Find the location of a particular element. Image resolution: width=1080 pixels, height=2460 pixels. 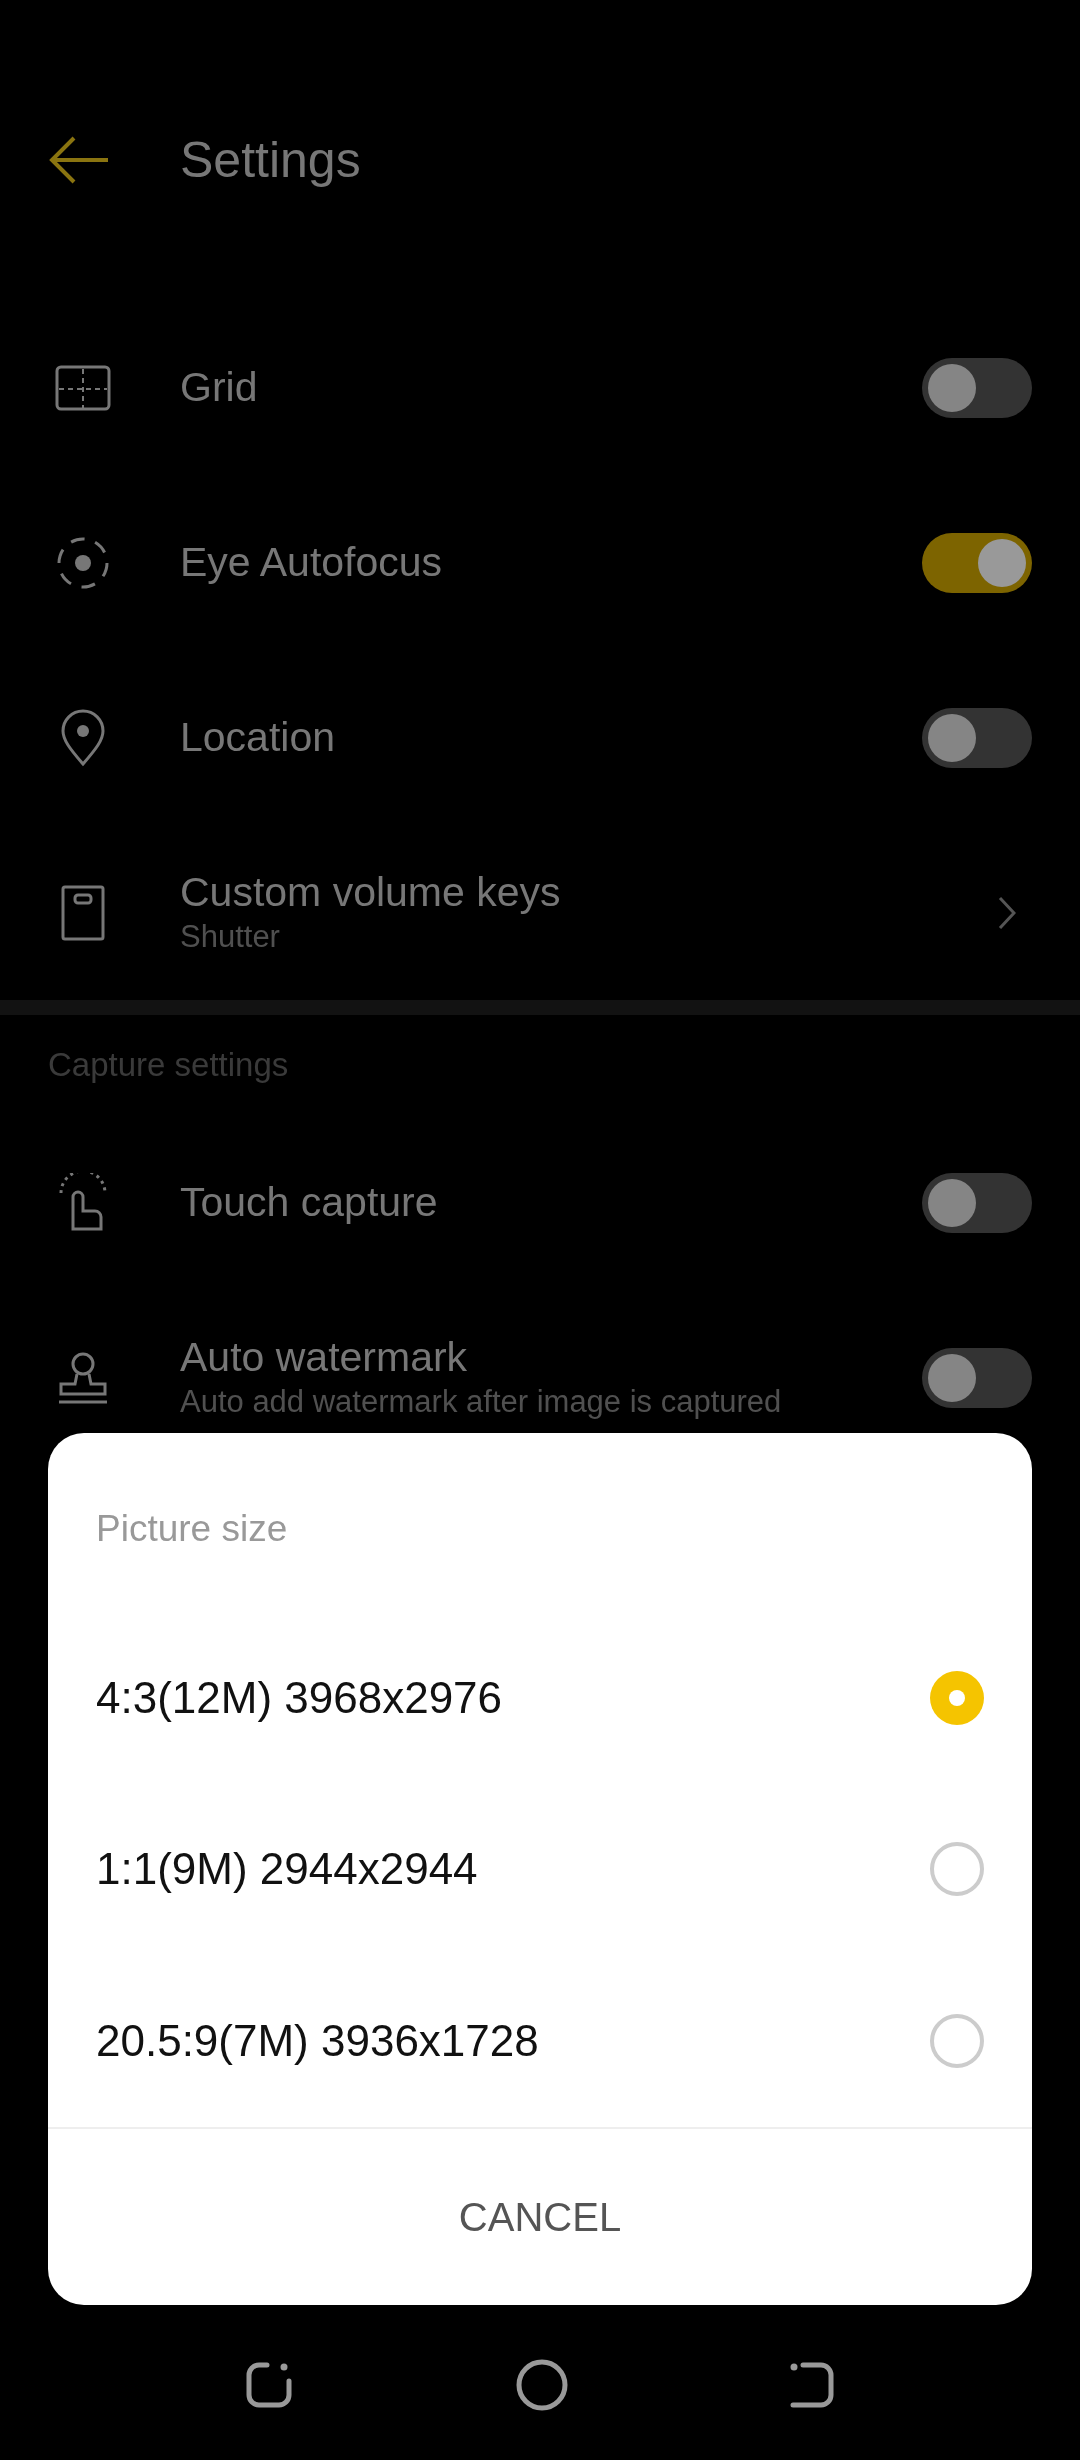

setting-label: Location is located at coordinates (258, 737).